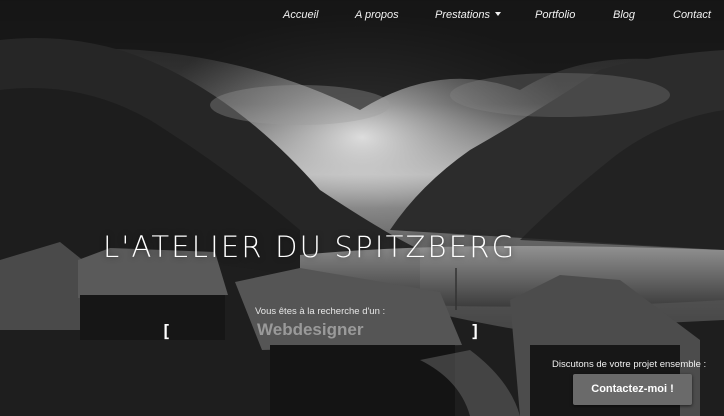 Image resolution: width=724 pixels, height=416 pixels. I want to click on bracket-left: [, so click(166, 332).